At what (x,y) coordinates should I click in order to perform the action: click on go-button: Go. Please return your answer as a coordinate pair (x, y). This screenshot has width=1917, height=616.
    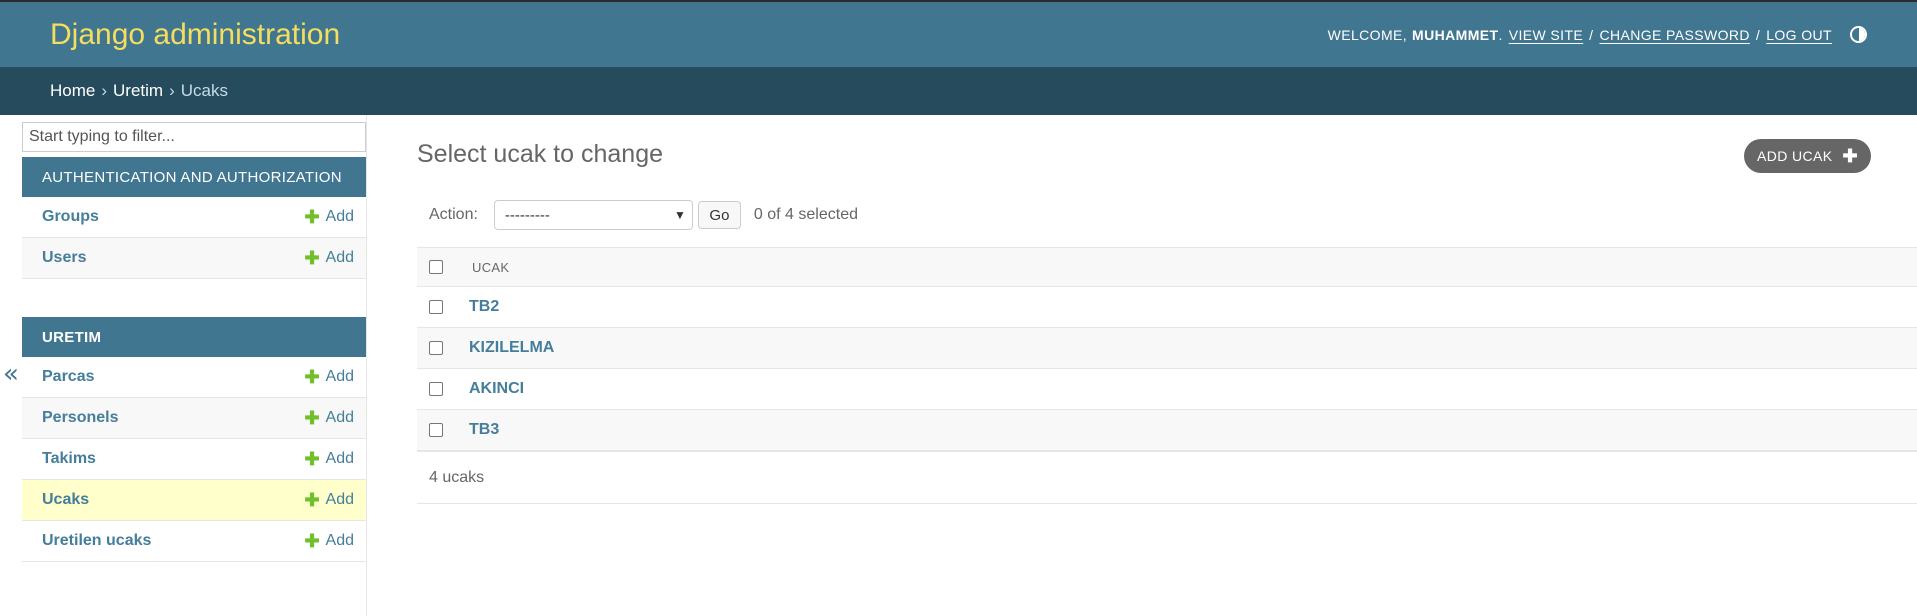
    Looking at the image, I should click on (719, 215).